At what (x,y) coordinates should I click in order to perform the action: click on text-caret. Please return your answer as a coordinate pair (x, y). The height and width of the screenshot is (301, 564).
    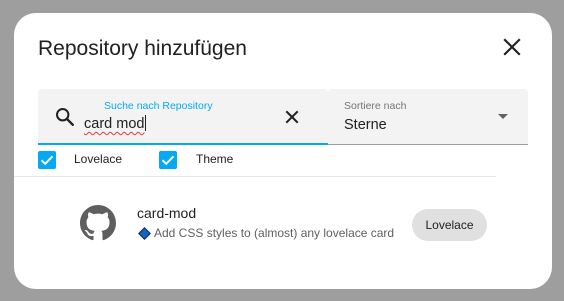
    Looking at the image, I should click on (146, 123).